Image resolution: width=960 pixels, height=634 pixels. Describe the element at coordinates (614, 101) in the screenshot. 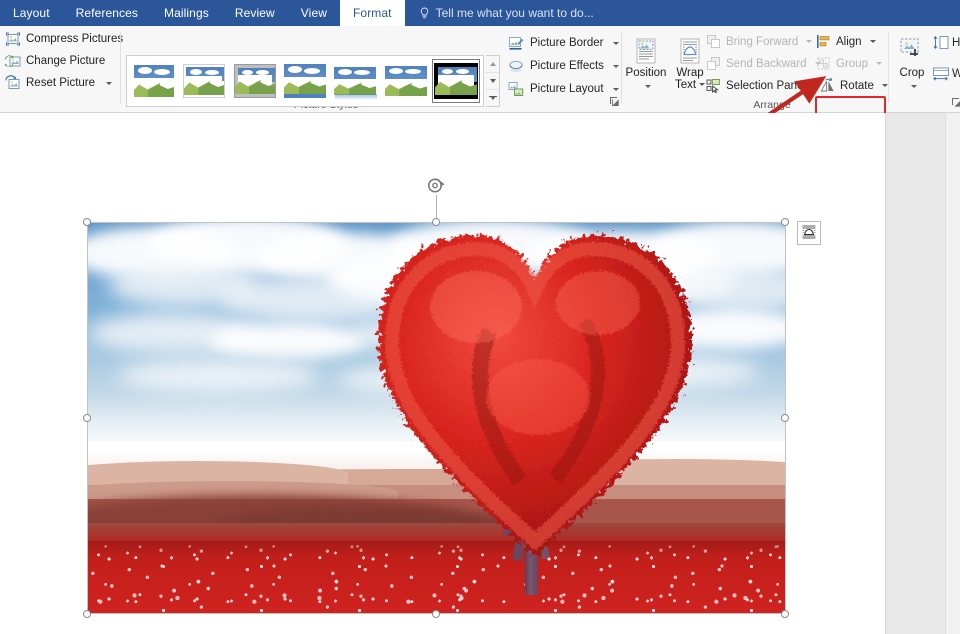

I see `picture-styles-dialog-launcher` at that location.